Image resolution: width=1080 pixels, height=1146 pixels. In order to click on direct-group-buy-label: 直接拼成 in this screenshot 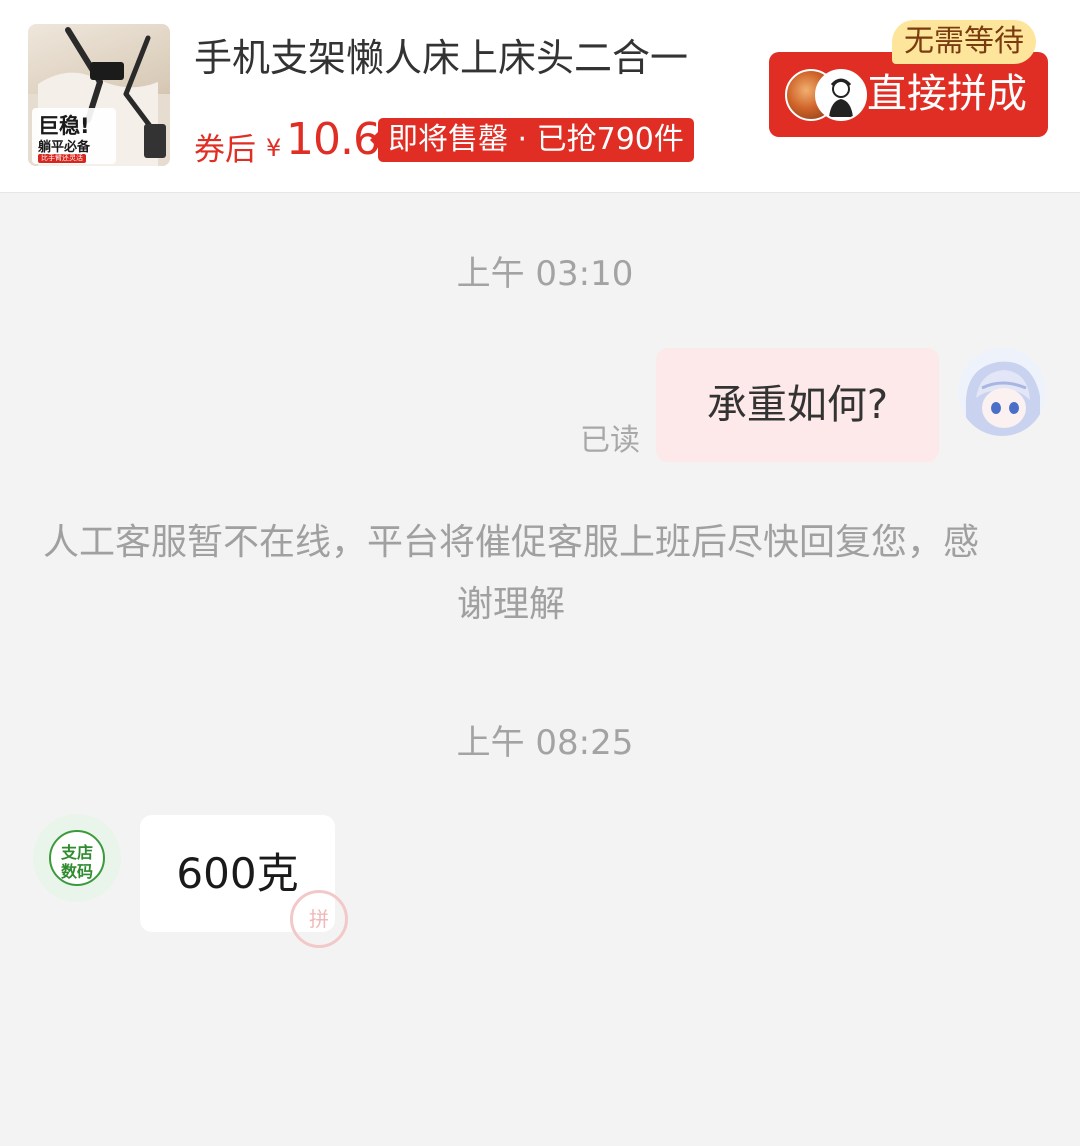, I will do `click(947, 94)`.